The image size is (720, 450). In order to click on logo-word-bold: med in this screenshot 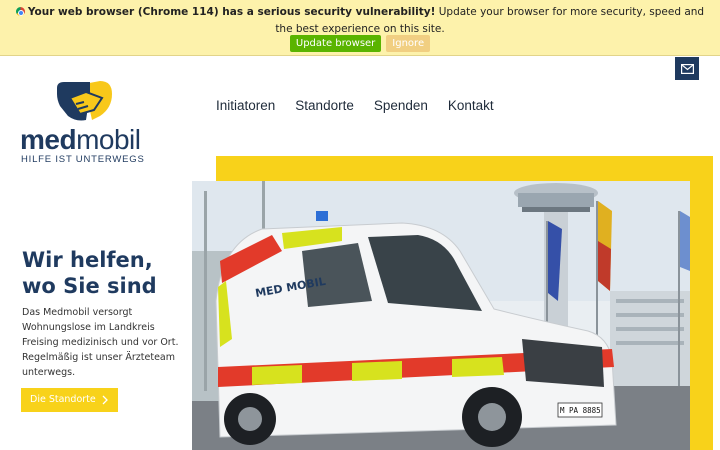, I will do `click(48, 139)`.